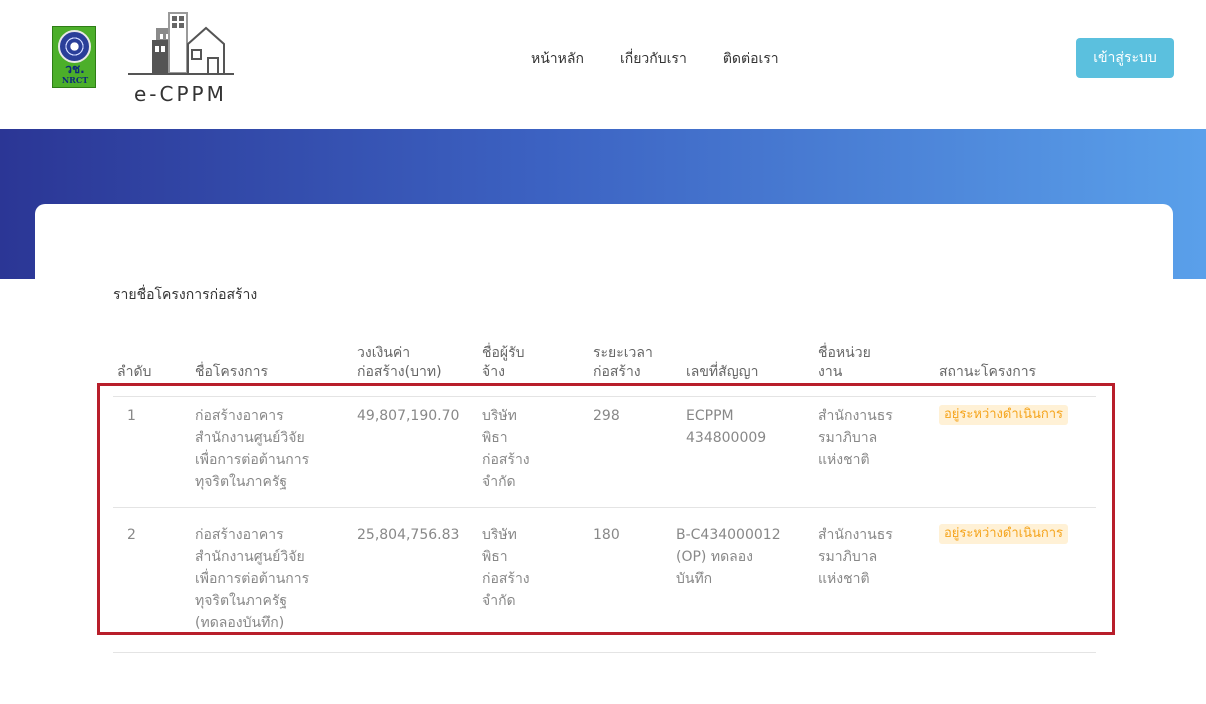 The width and height of the screenshot is (1206, 704). Describe the element at coordinates (726, 427) in the screenshot. I see `cell-contract-no: ECPPM 434800009` at that location.